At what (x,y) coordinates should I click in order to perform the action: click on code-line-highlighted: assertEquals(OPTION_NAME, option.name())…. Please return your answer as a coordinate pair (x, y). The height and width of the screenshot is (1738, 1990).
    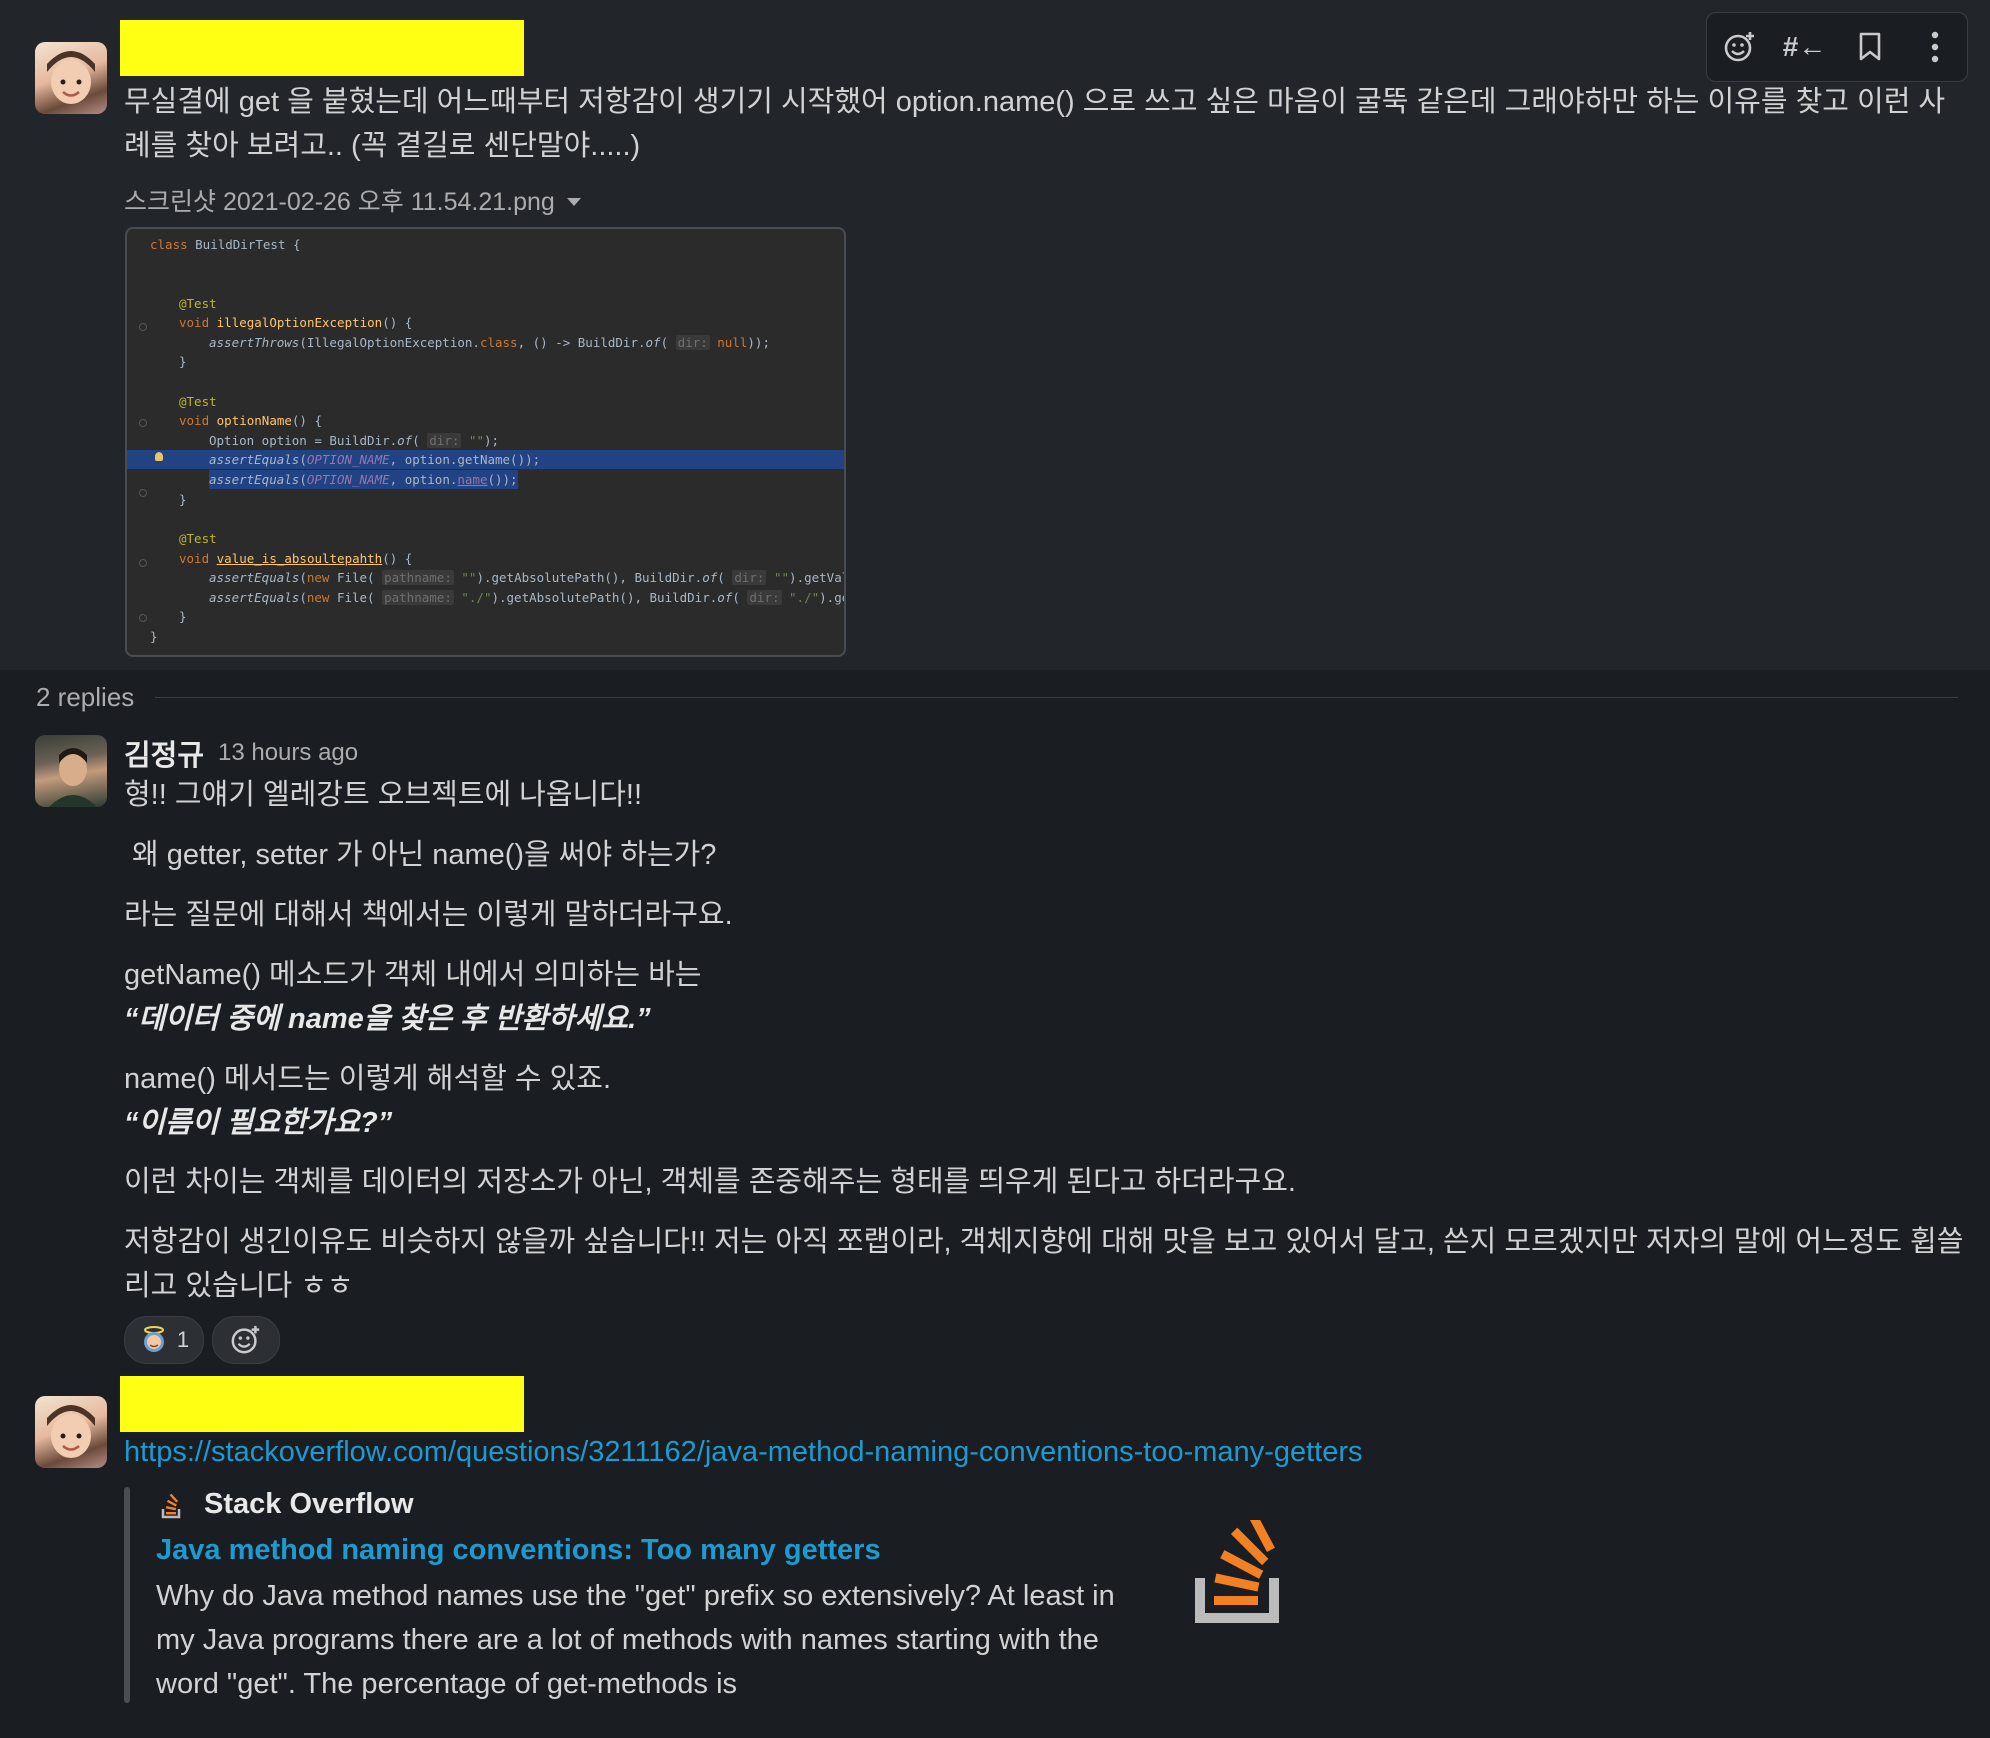
    Looking at the image, I should click on (363, 479).